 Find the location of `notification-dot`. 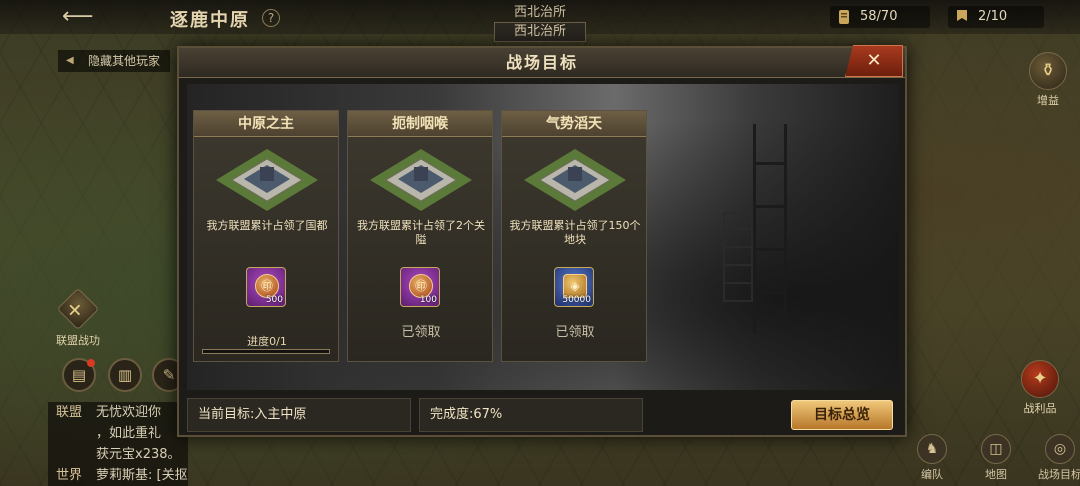

notification-dot is located at coordinates (91, 363).